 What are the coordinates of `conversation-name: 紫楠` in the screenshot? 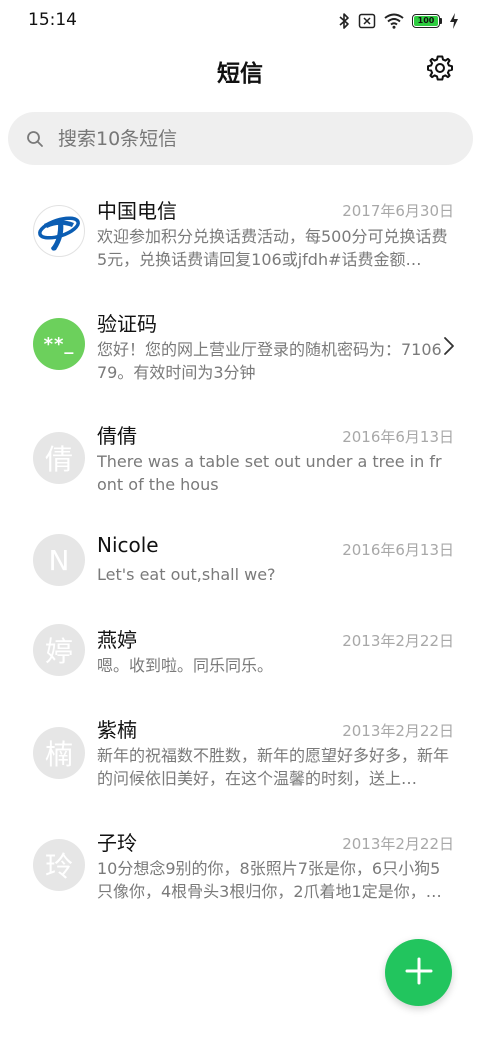 It's located at (117, 730).